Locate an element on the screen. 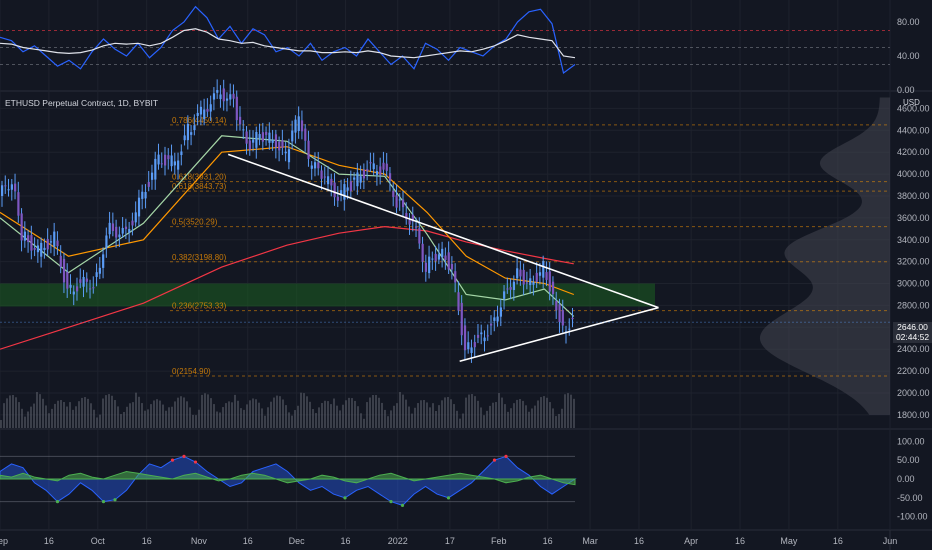 The width and height of the screenshot is (932, 550). rsi-tick-label: 80.00 is located at coordinates (908, 22).